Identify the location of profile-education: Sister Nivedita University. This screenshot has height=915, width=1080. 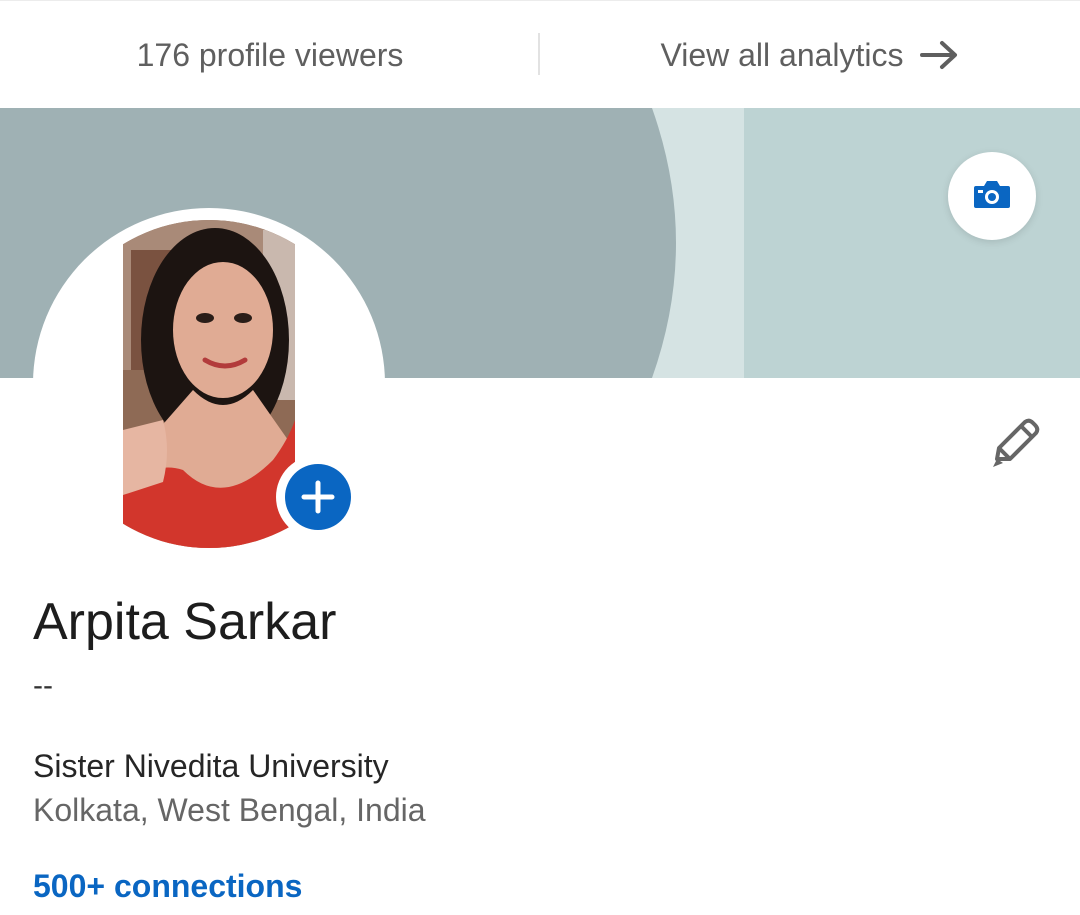
(211, 766).